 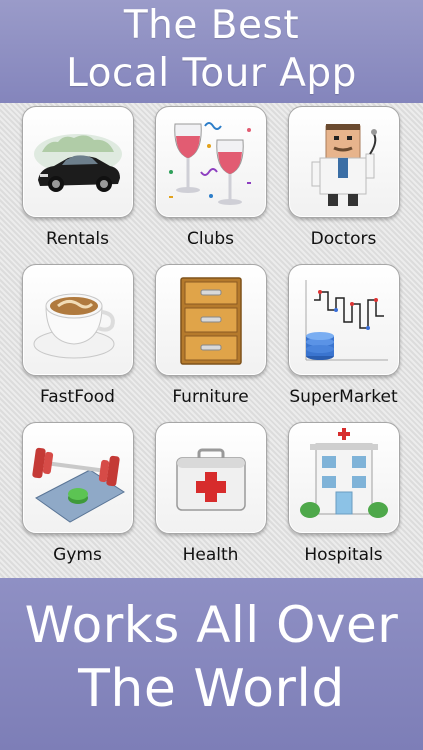 I want to click on footer-title-line2: The World, so click(x=211, y=689).